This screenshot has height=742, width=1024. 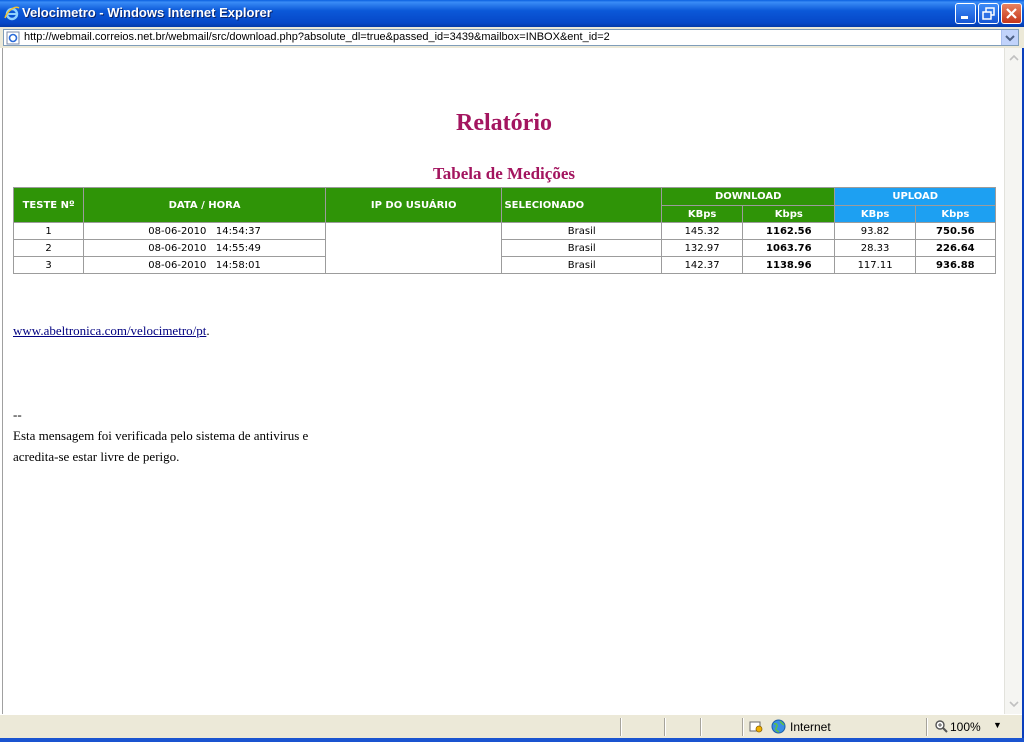 What do you see at coordinates (1014, 704) in the screenshot?
I see `scroll-down-icon` at bounding box center [1014, 704].